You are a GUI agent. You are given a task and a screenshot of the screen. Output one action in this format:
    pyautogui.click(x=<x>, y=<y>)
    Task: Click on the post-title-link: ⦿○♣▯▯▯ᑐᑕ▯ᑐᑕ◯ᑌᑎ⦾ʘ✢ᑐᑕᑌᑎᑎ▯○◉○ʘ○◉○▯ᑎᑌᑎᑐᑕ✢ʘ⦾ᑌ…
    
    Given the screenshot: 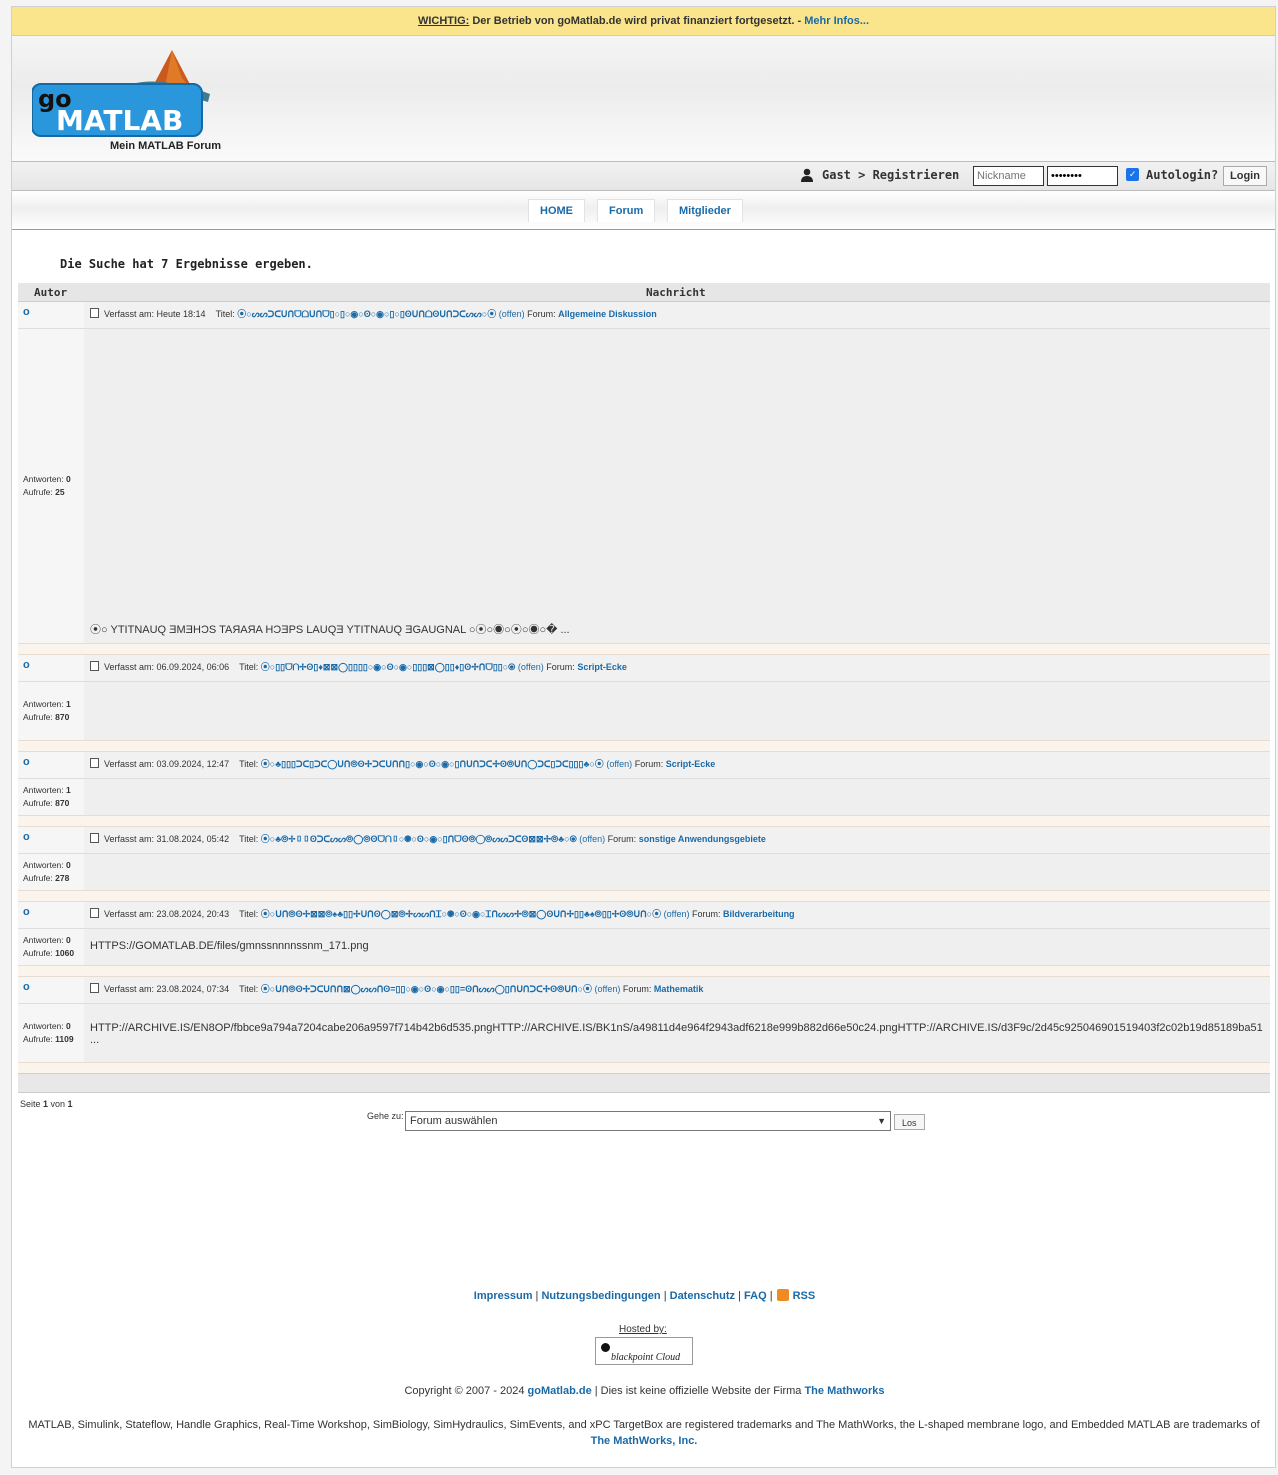 What is the action you would take?
    pyautogui.click(x=432, y=764)
    